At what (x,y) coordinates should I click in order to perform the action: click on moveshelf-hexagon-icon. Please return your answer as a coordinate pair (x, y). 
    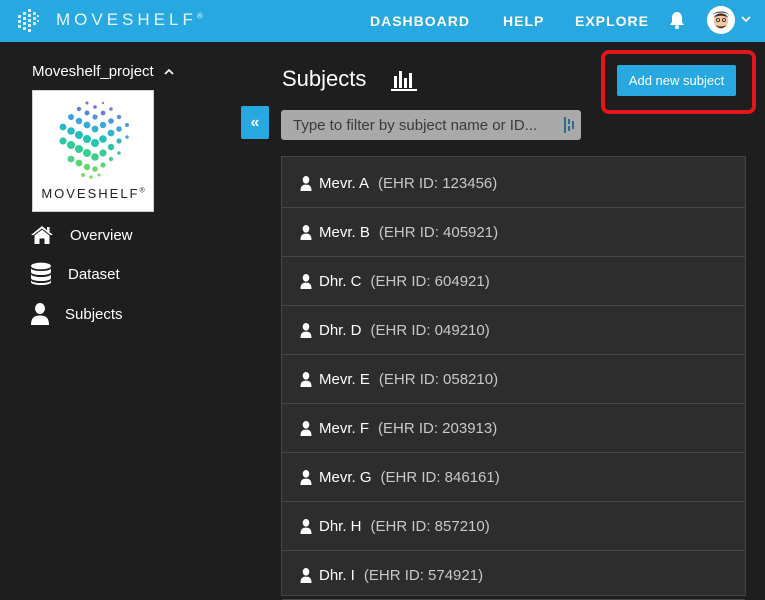
    Looking at the image, I should click on (94, 140).